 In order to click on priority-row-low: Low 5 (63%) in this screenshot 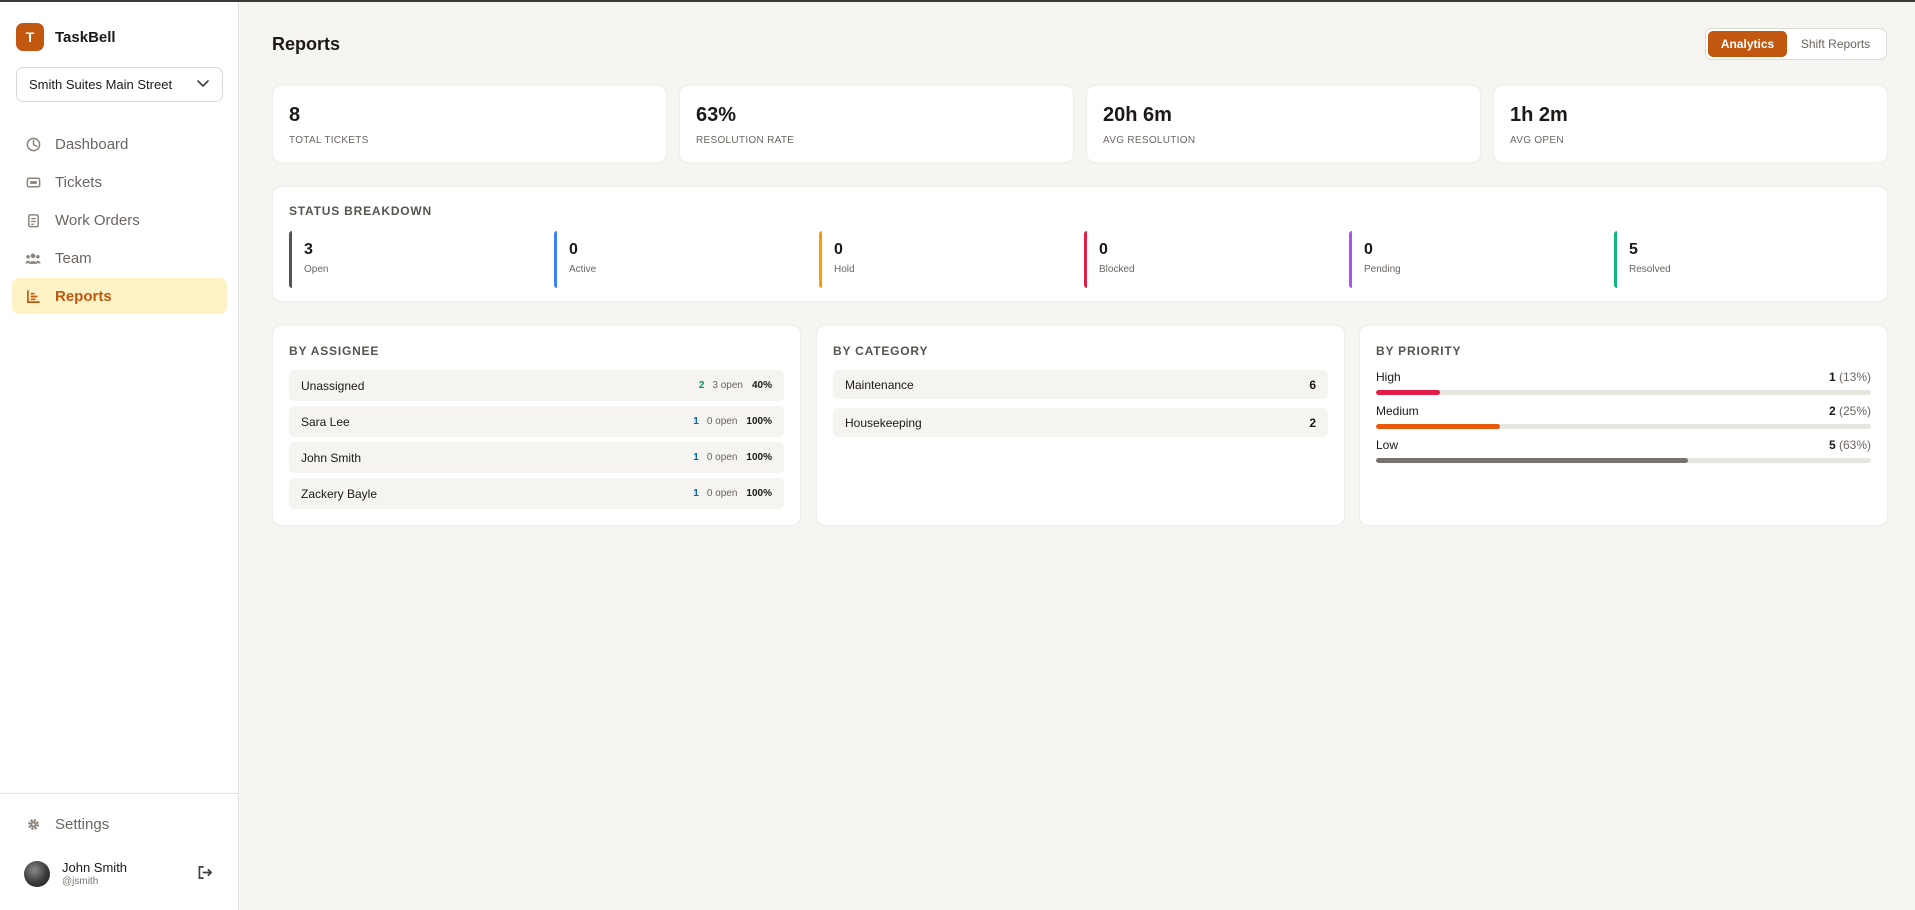, I will do `click(1623, 450)`.